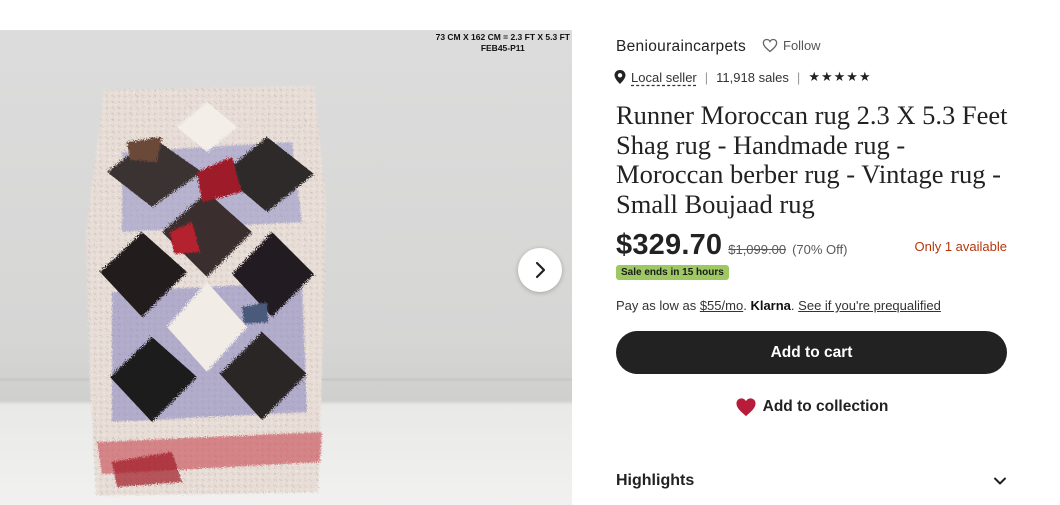  I want to click on availability-notice: Only 1 available, so click(961, 246).